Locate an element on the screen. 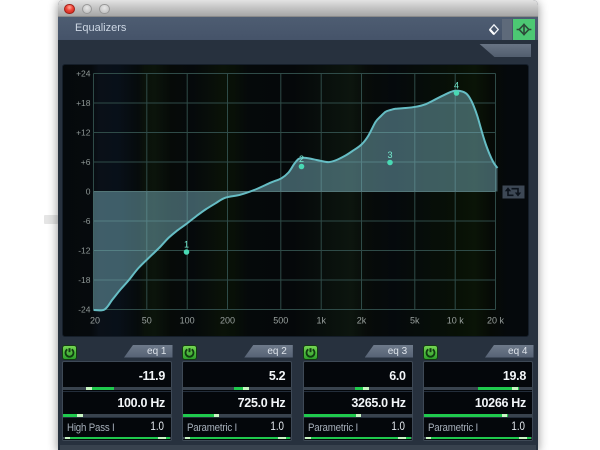  svg-text: -12 is located at coordinates (84, 250).